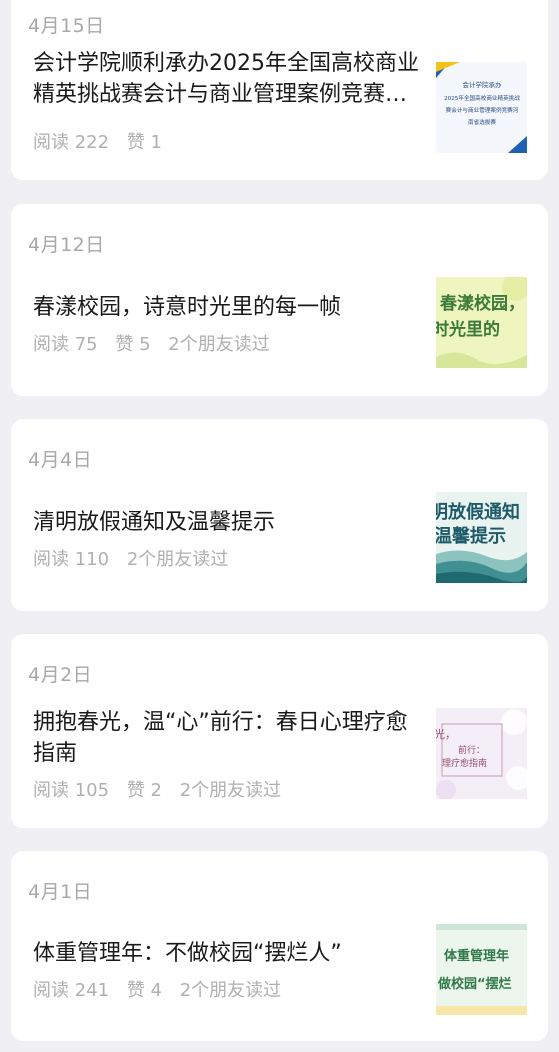  What do you see at coordinates (71, 142) in the screenshot?
I see `read-count: 阅读 222` at bounding box center [71, 142].